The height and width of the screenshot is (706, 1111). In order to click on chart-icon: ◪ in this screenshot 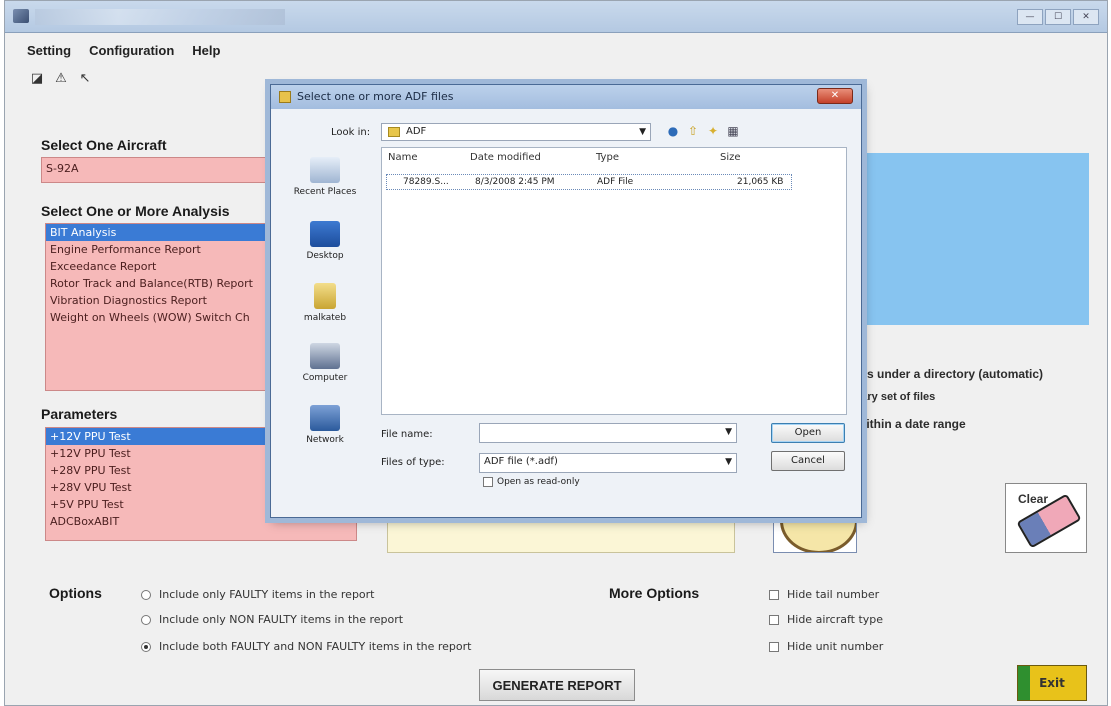, I will do `click(37, 79)`.